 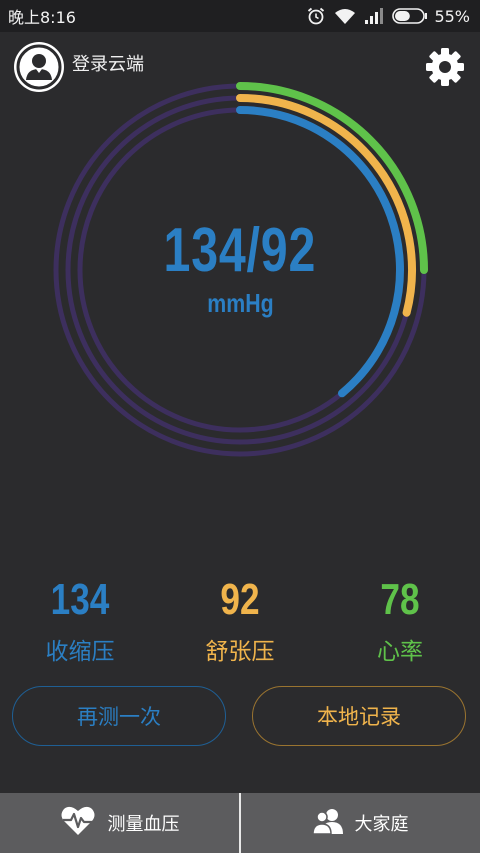 I want to click on nav-family: 大家庭, so click(x=360, y=823).